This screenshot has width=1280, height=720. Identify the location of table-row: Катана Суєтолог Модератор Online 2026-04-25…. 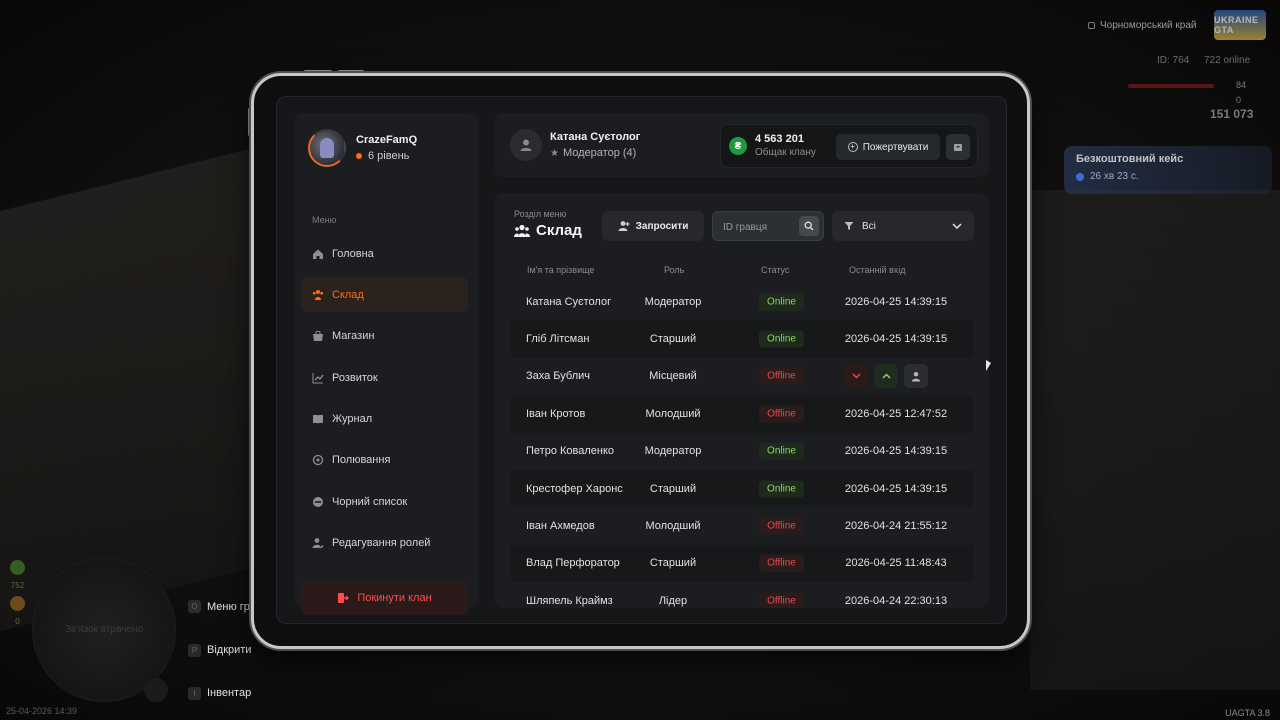
(742, 301).